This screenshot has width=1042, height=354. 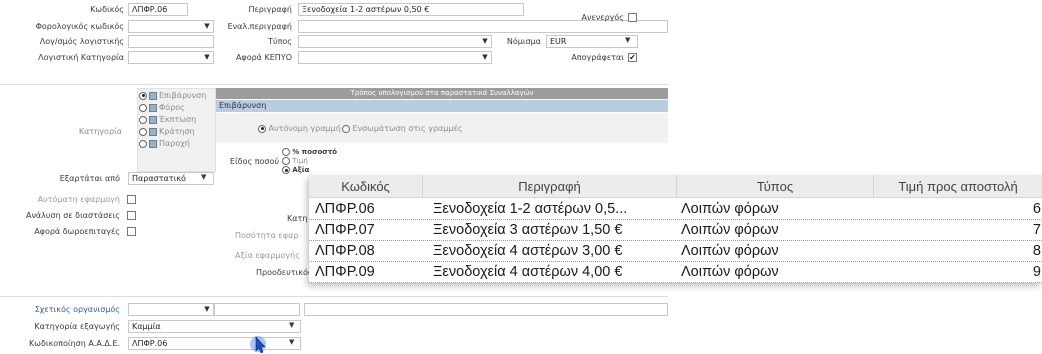 What do you see at coordinates (632, 57) in the screenshot?
I see `deducted-checkbox: ✔` at bounding box center [632, 57].